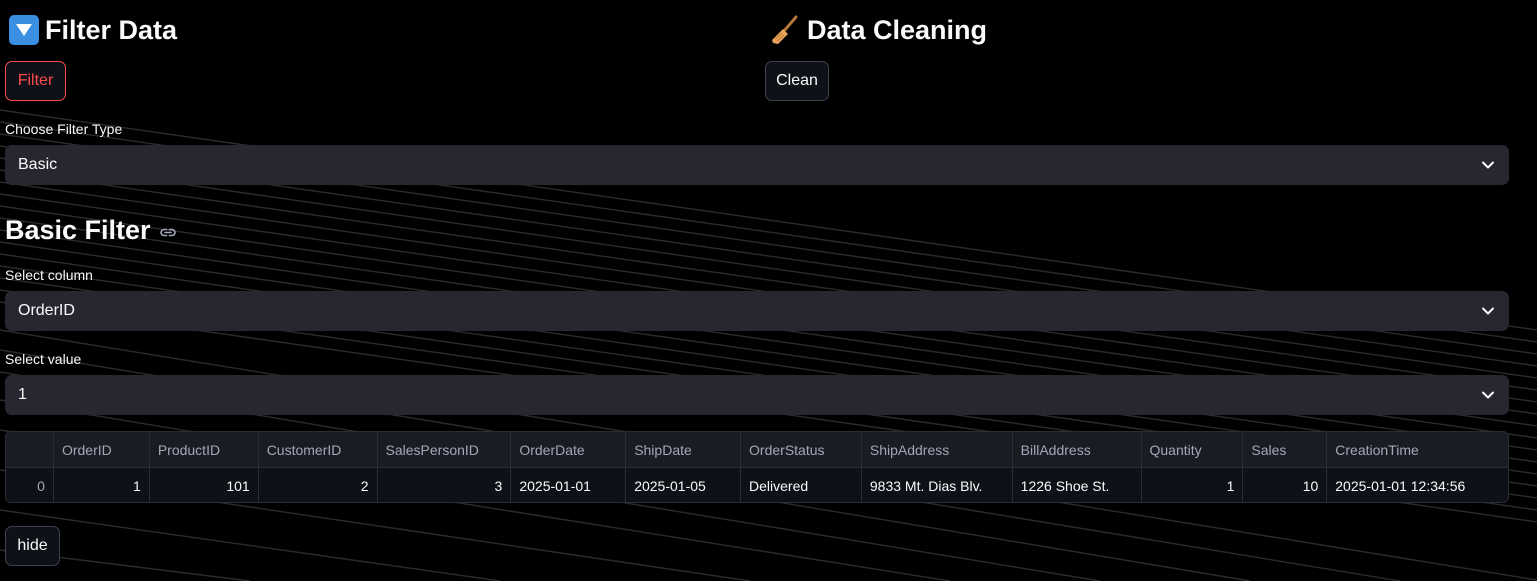 The height and width of the screenshot is (581, 1537). Describe the element at coordinates (1077, 485) in the screenshot. I see `table-cell: 1226 Shoe St.` at that location.